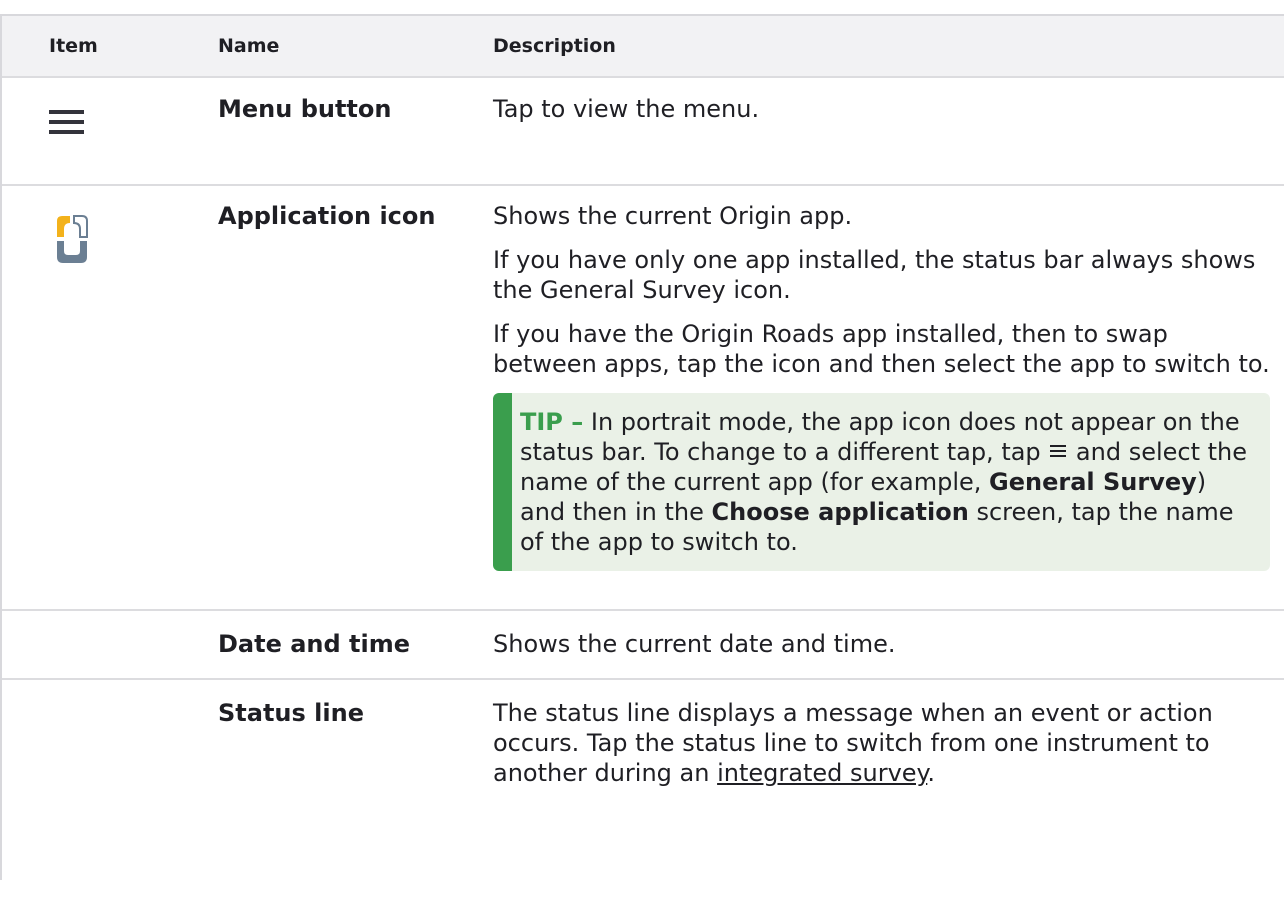  Describe the element at coordinates (643, 47) in the screenshot. I see `table-header-row: Item Name Description` at that location.